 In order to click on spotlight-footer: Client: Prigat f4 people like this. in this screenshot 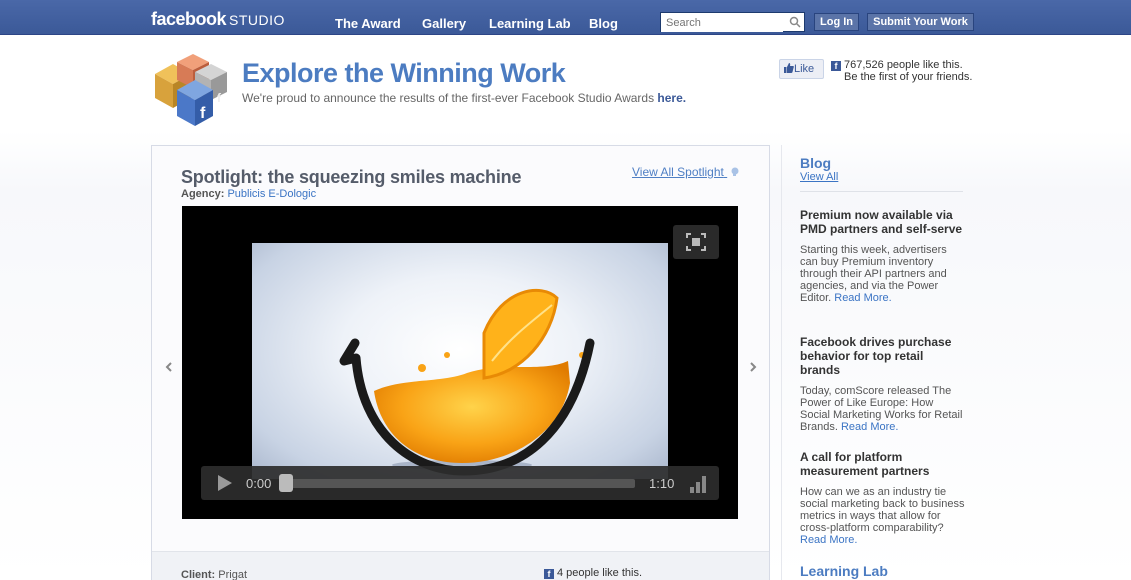, I will do `click(460, 565)`.